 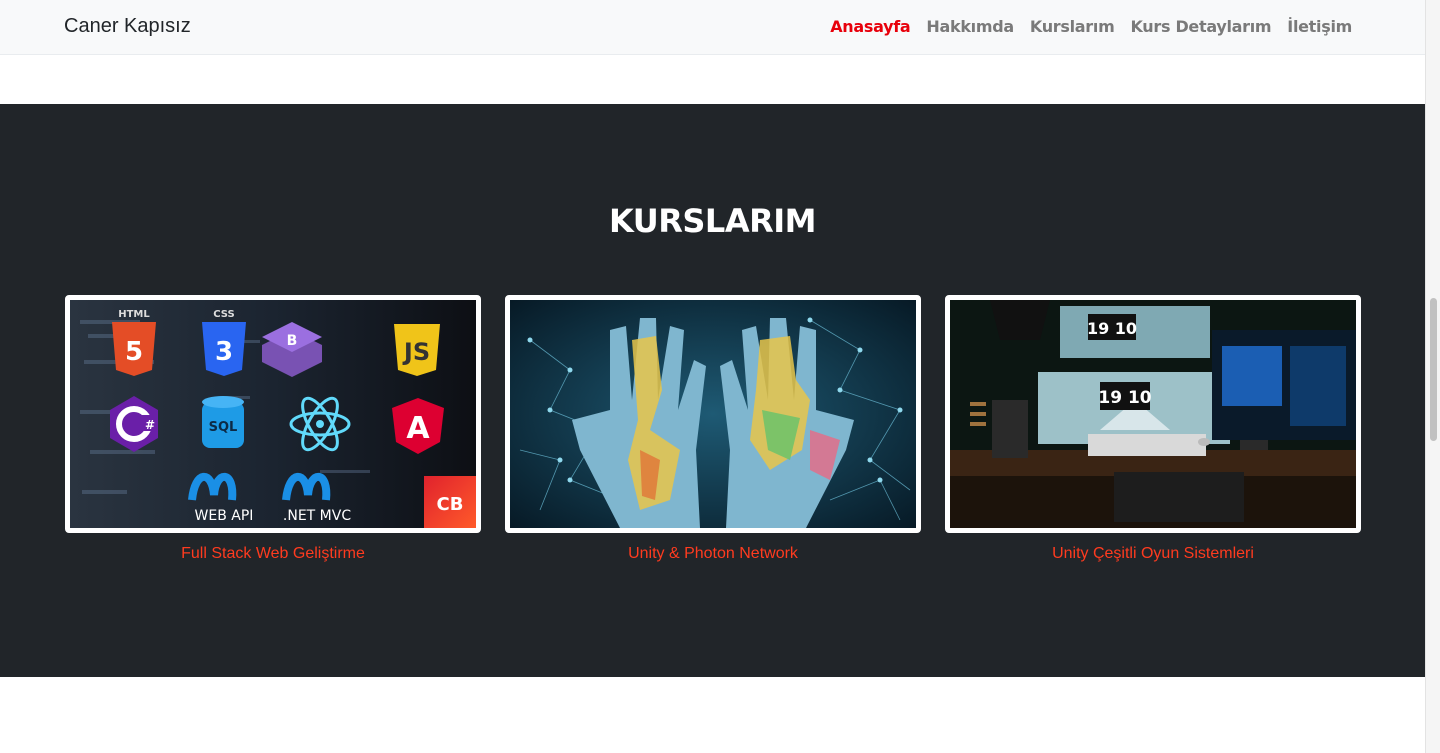 I want to click on course-title-link: Full Stack Web Geliştirme, so click(x=273, y=554).